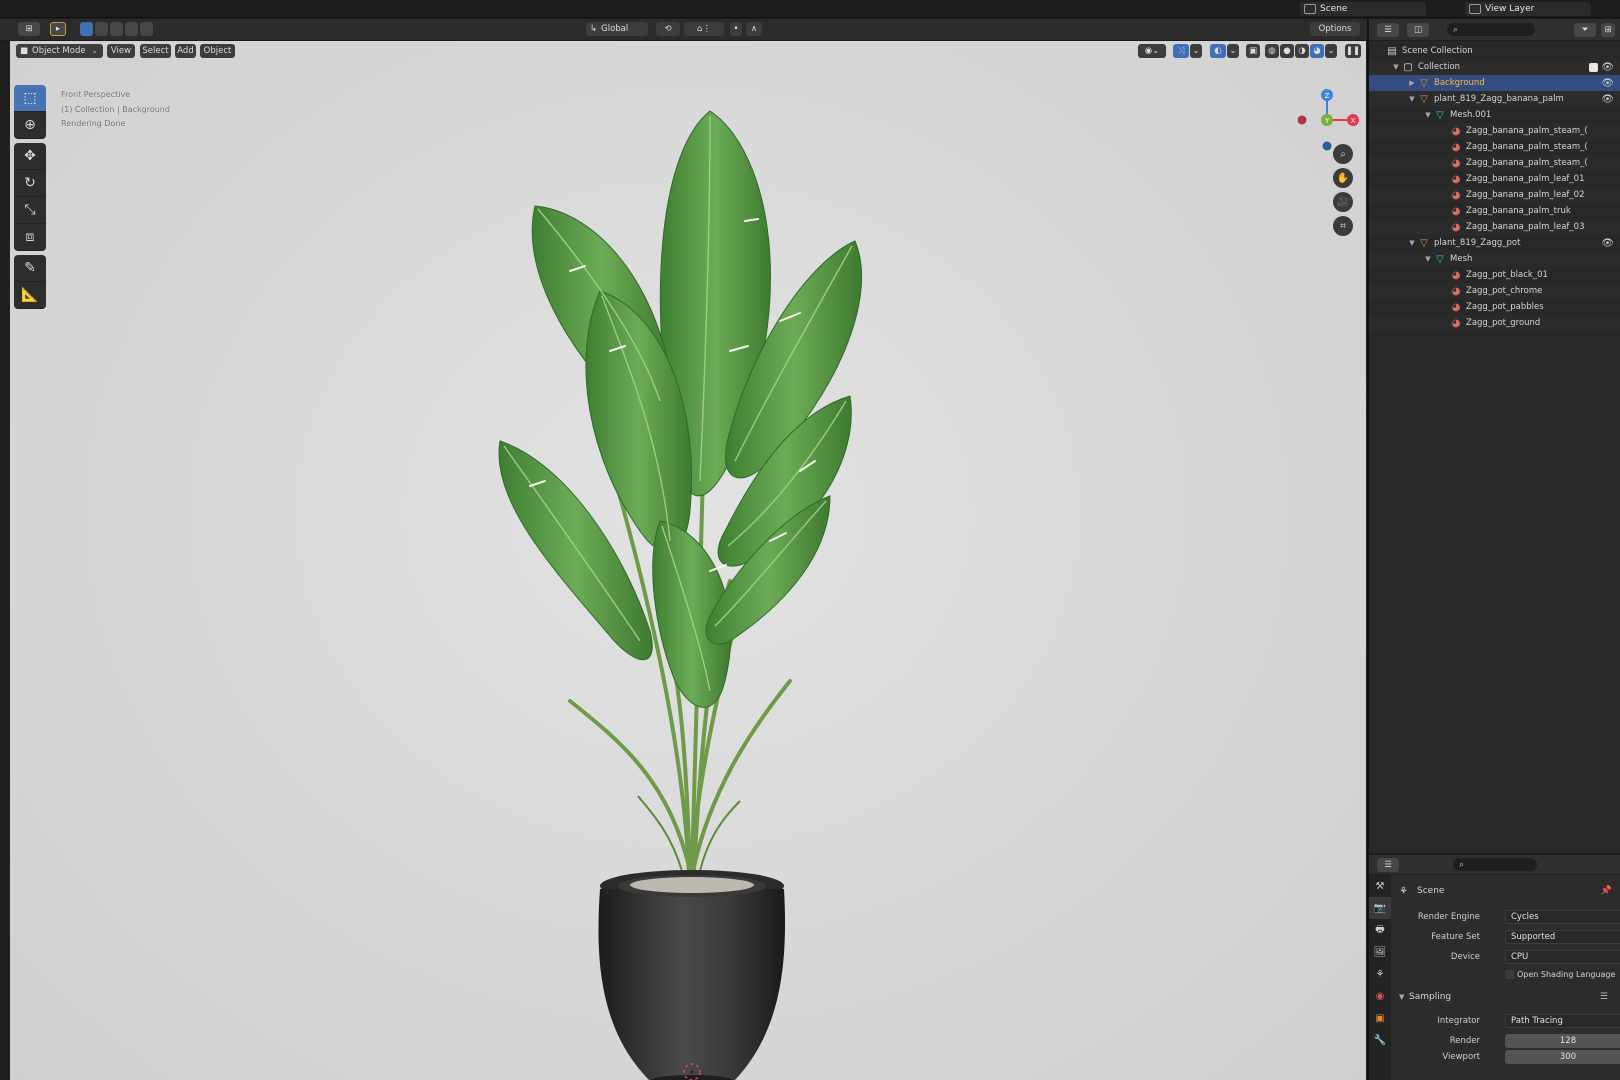 This screenshot has width=1620, height=1080. What do you see at coordinates (1272, 51) in the screenshot?
I see `wireframe-shading-icon: ◍` at bounding box center [1272, 51].